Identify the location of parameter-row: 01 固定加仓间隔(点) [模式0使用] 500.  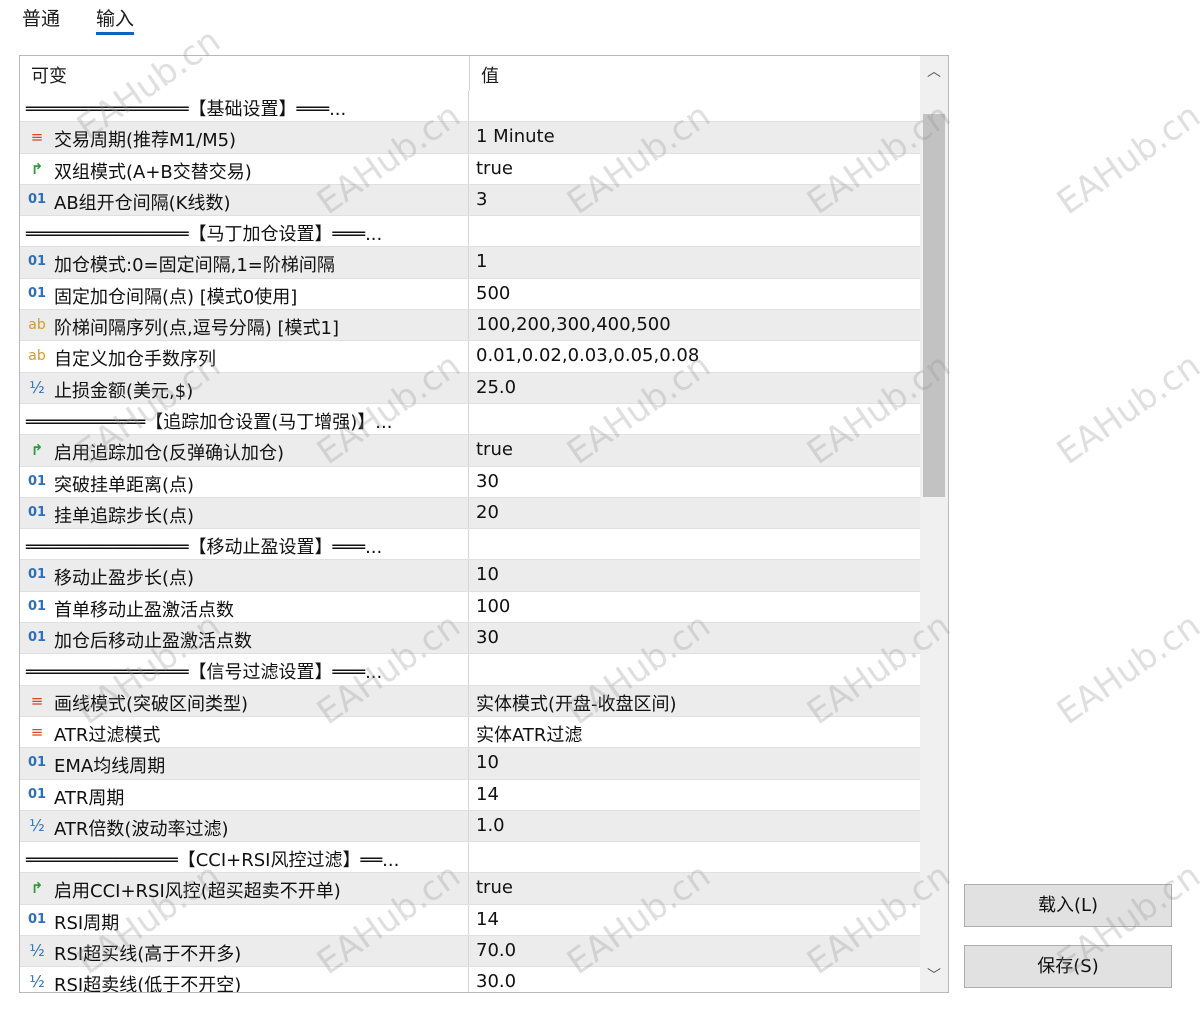
(470, 294).